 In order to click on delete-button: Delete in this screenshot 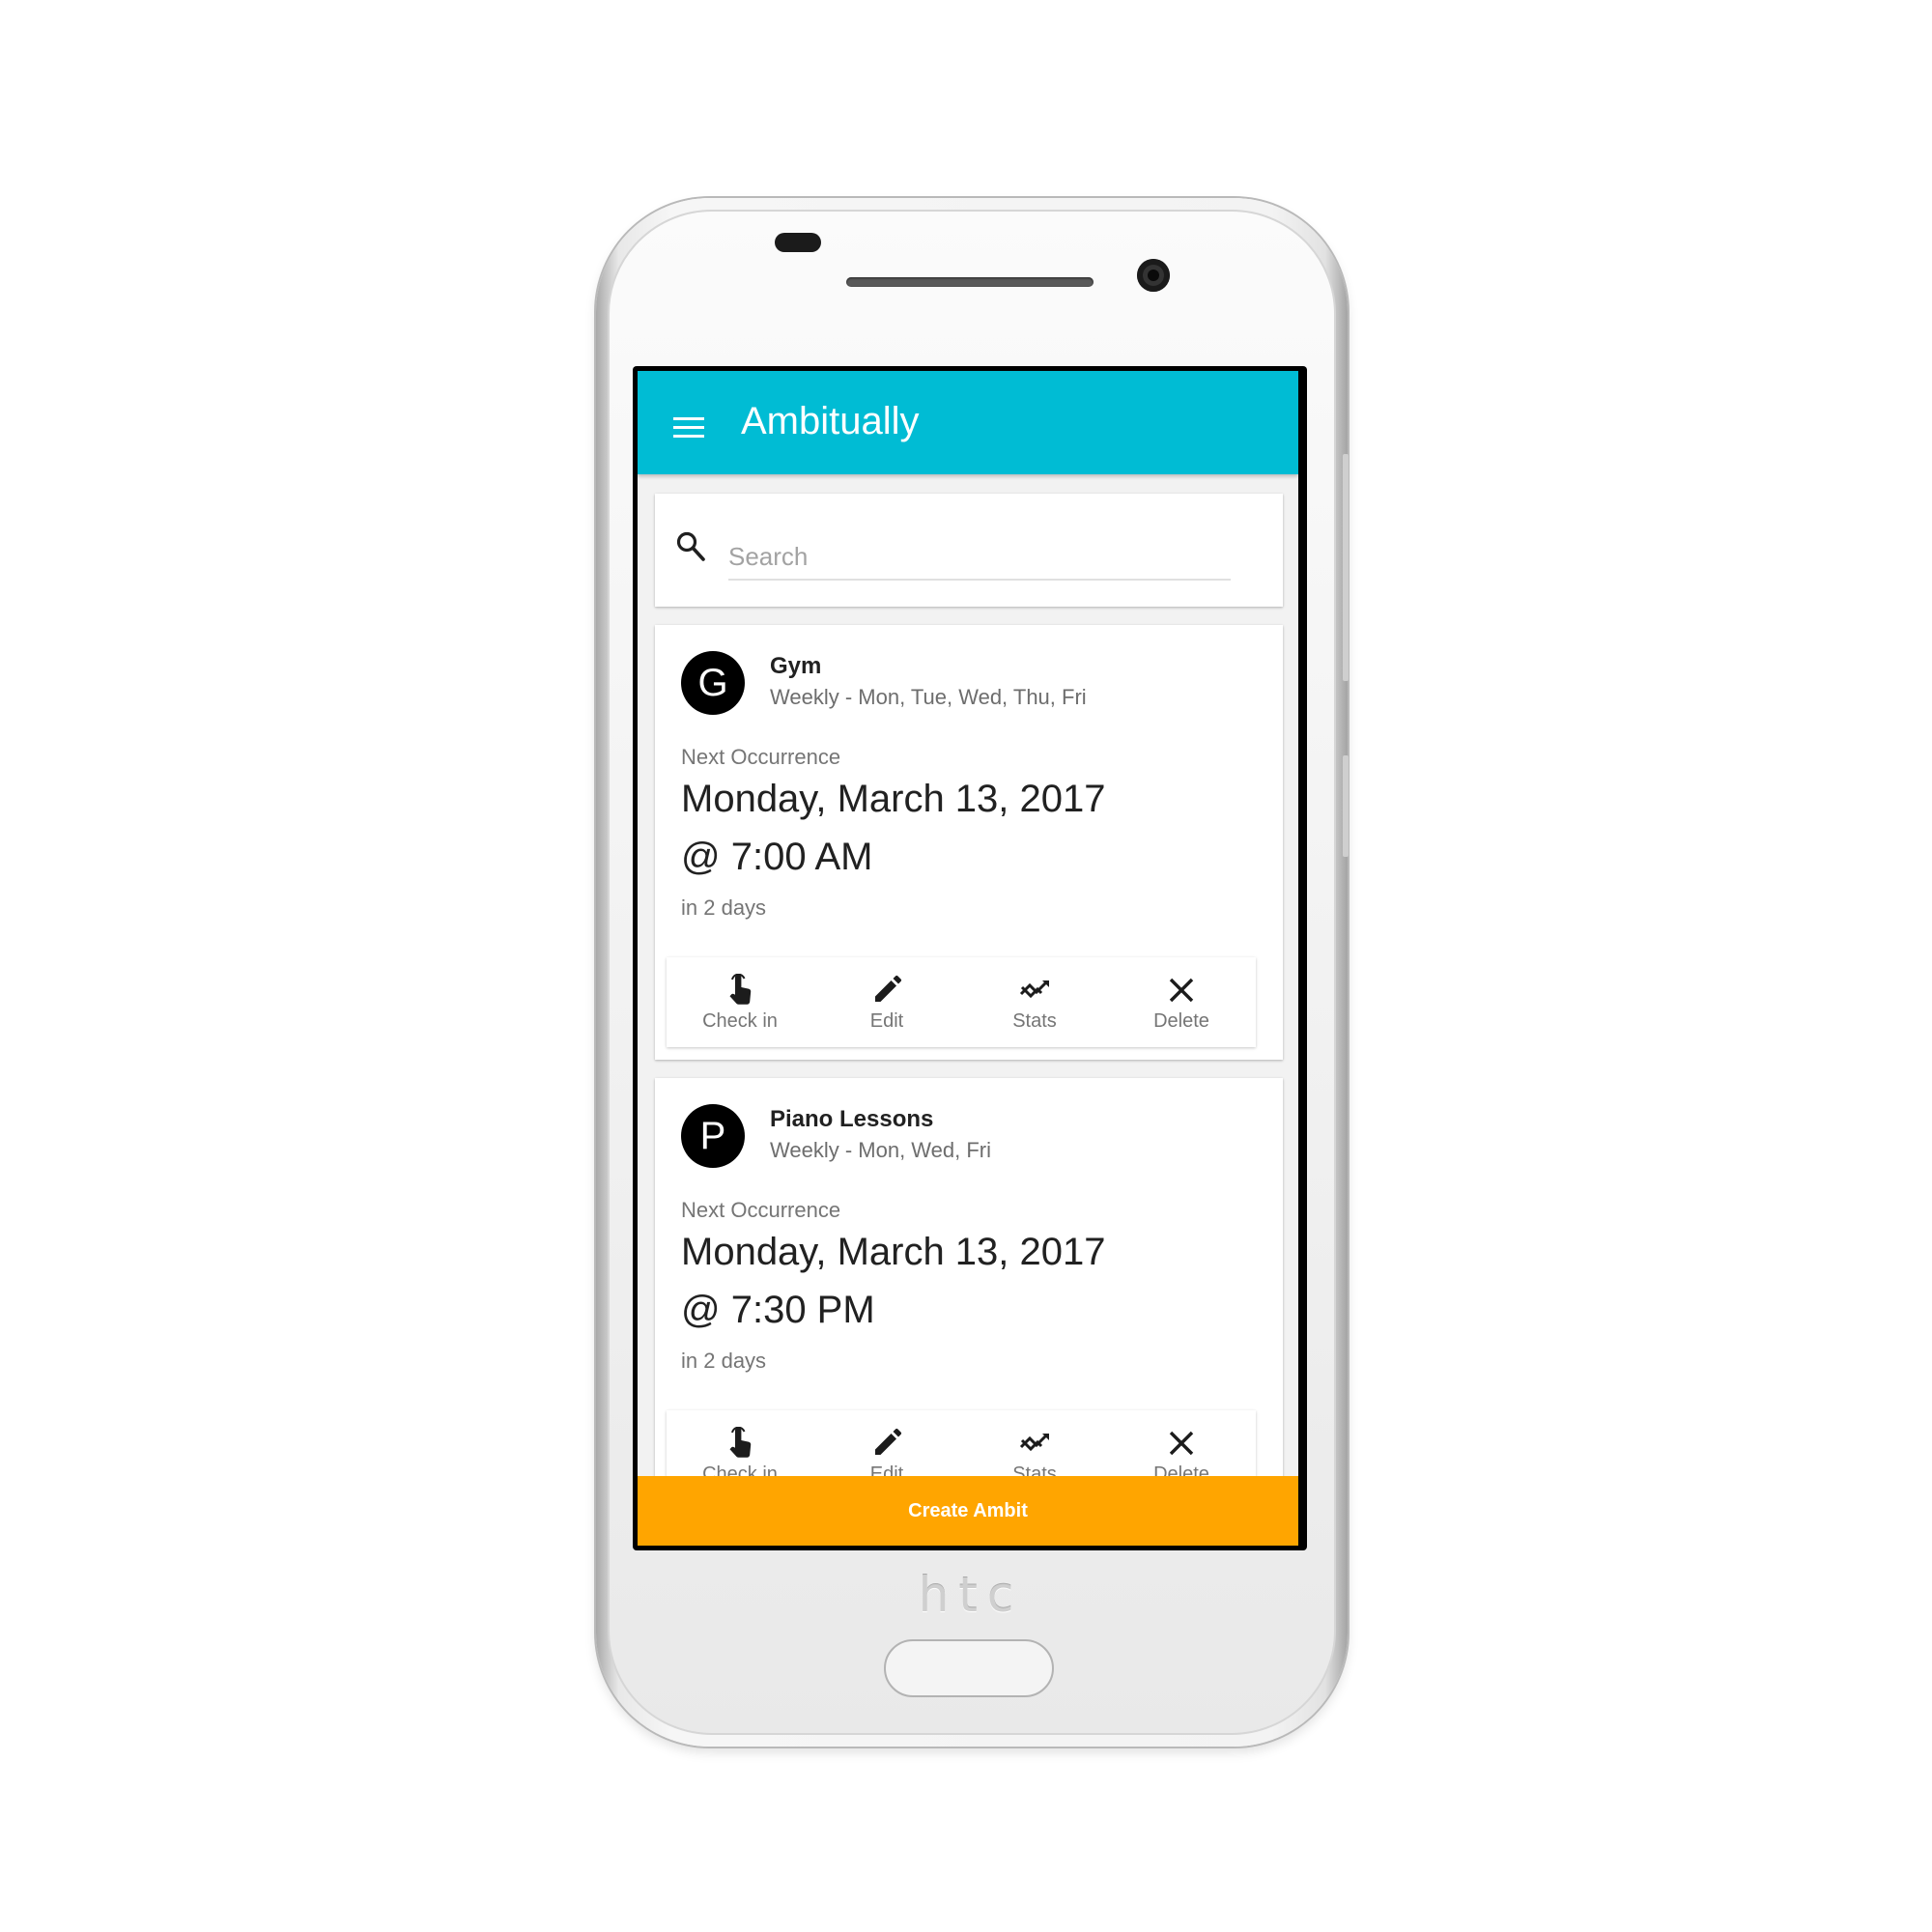, I will do `click(1181, 1002)`.